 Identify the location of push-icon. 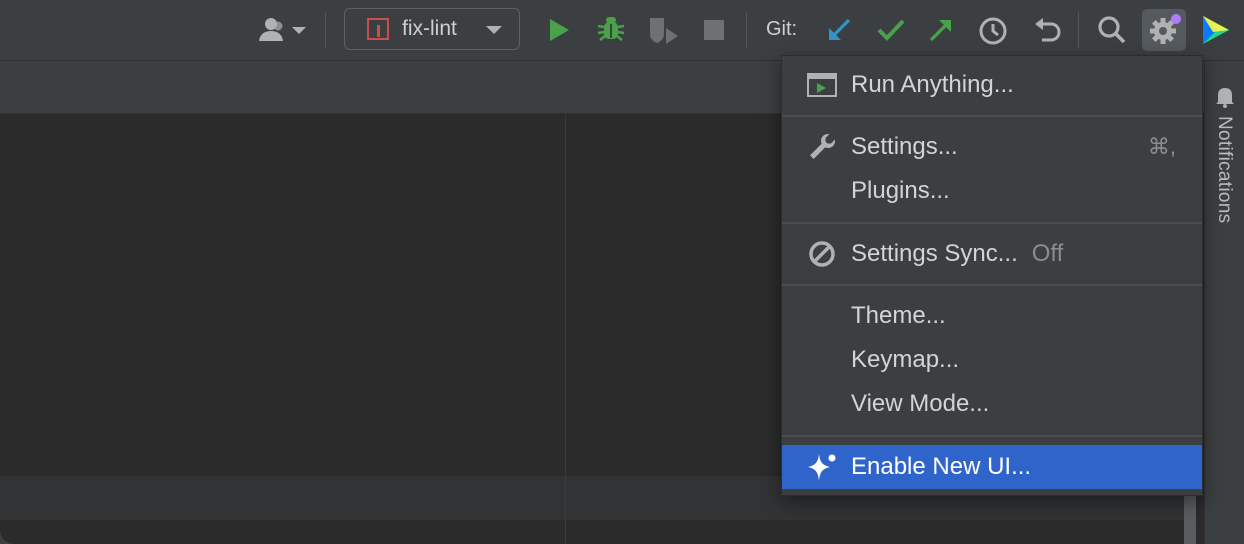
(940, 31).